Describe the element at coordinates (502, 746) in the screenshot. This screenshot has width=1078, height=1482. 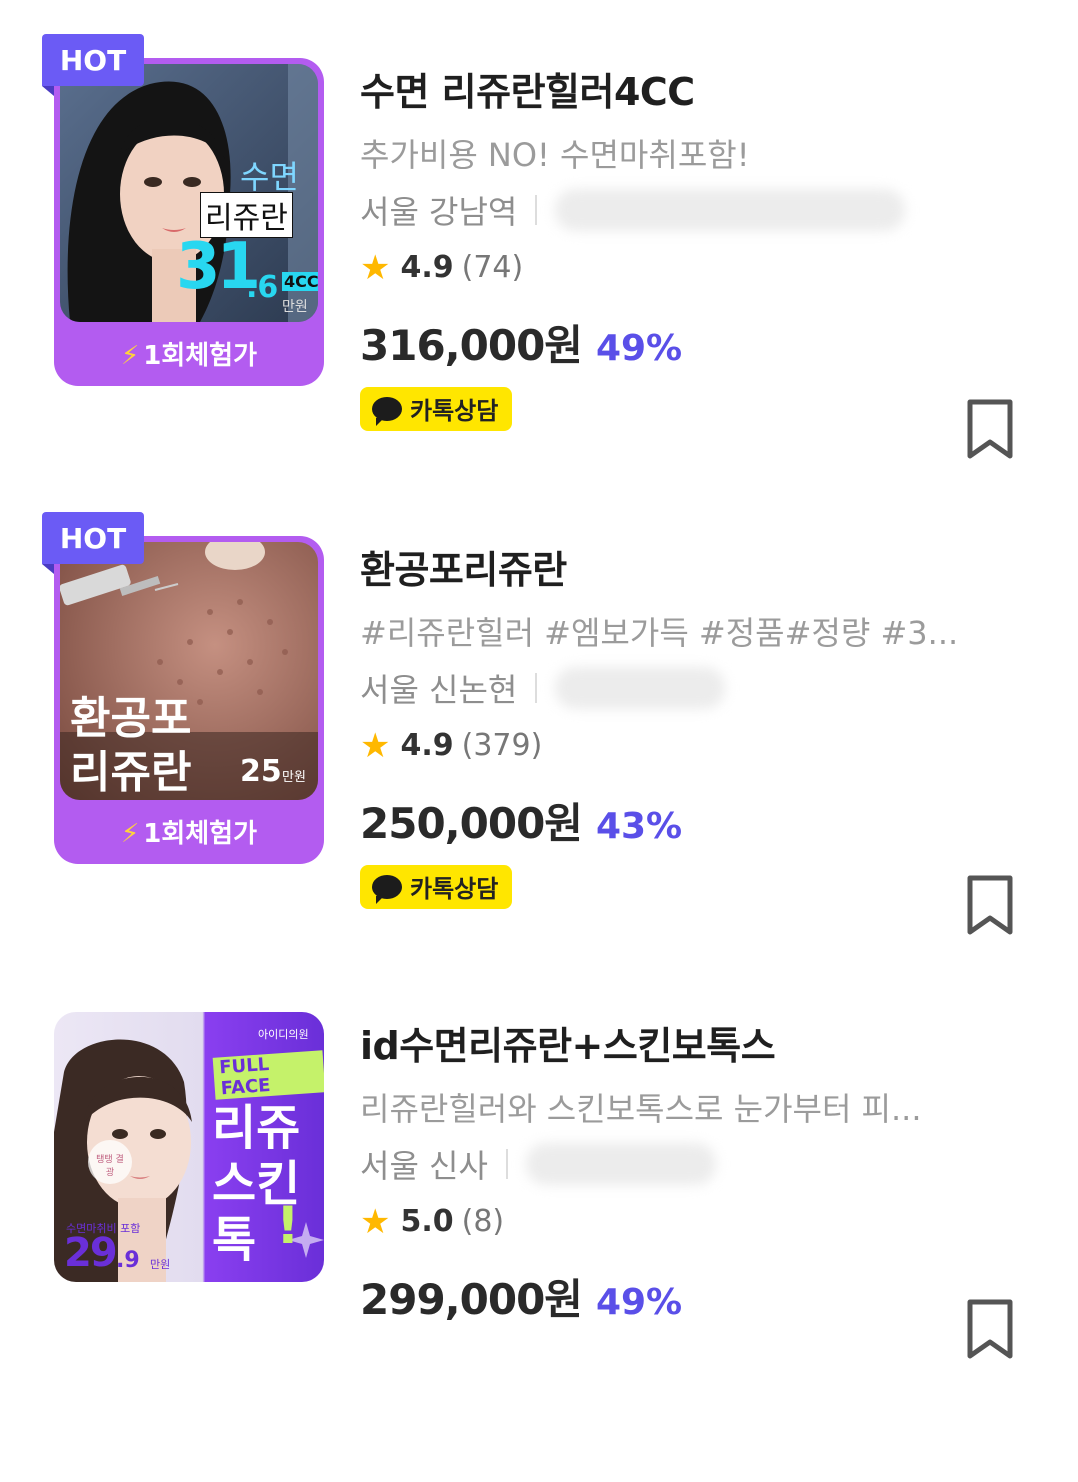
I see `review-count: (379)` at that location.